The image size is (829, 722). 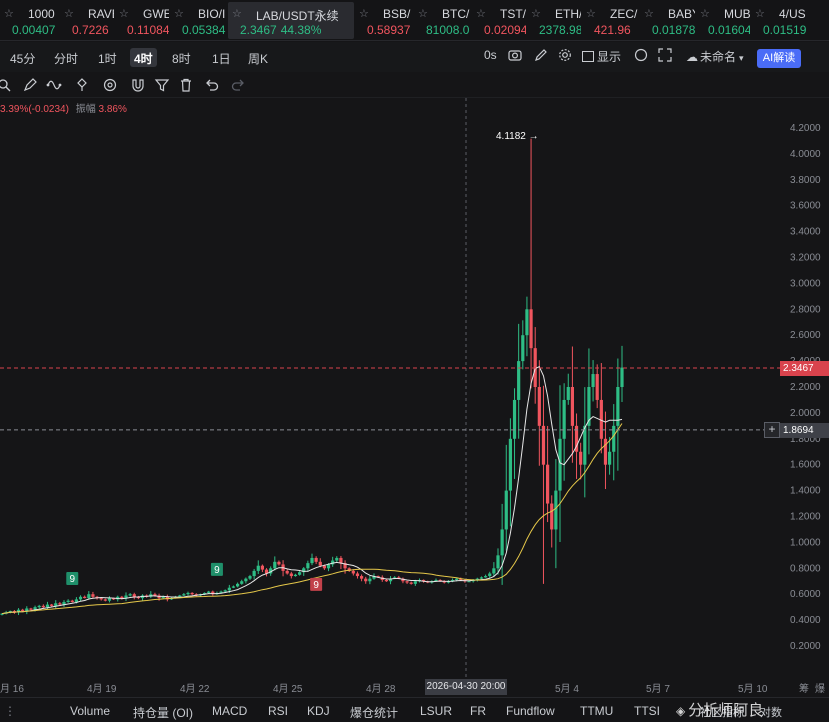 What do you see at coordinates (148, 30) in the screenshot?
I see `ticker-price: 0.11084` at bounding box center [148, 30].